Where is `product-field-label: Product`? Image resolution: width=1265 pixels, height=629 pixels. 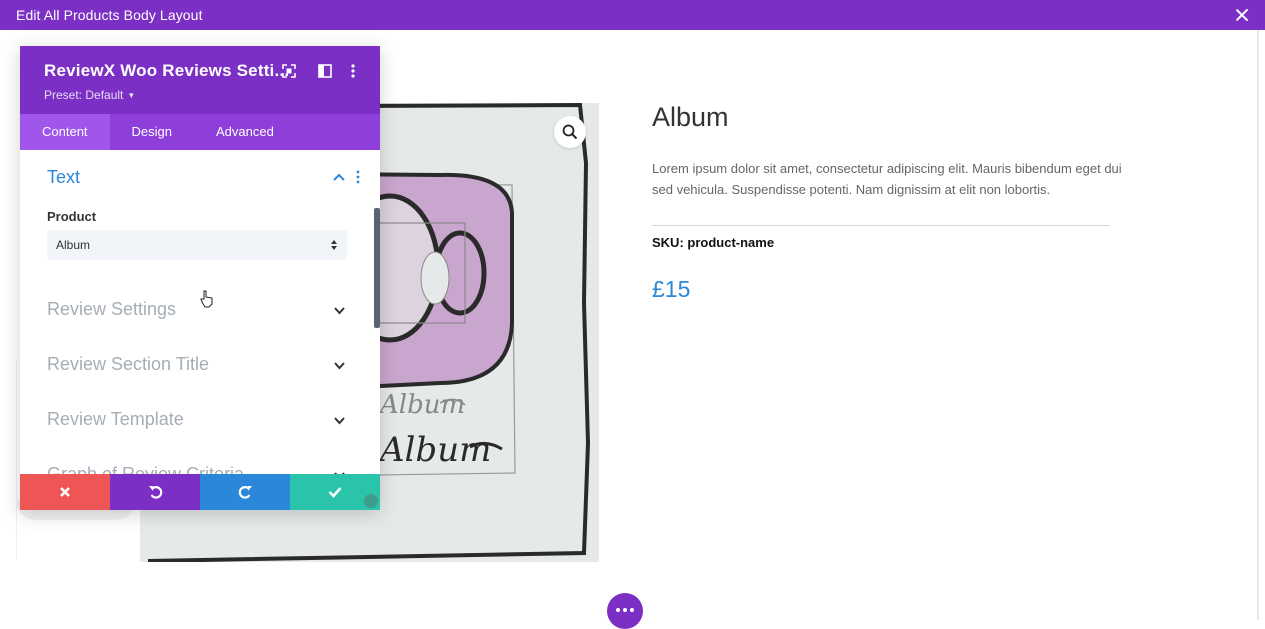
product-field-label: Product is located at coordinates (72, 216).